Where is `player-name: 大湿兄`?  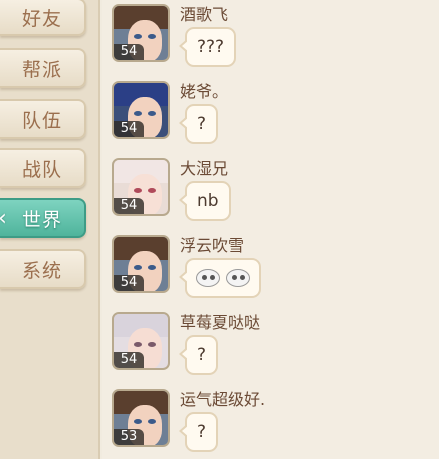
player-name: 大湿兄 is located at coordinates (204, 167).